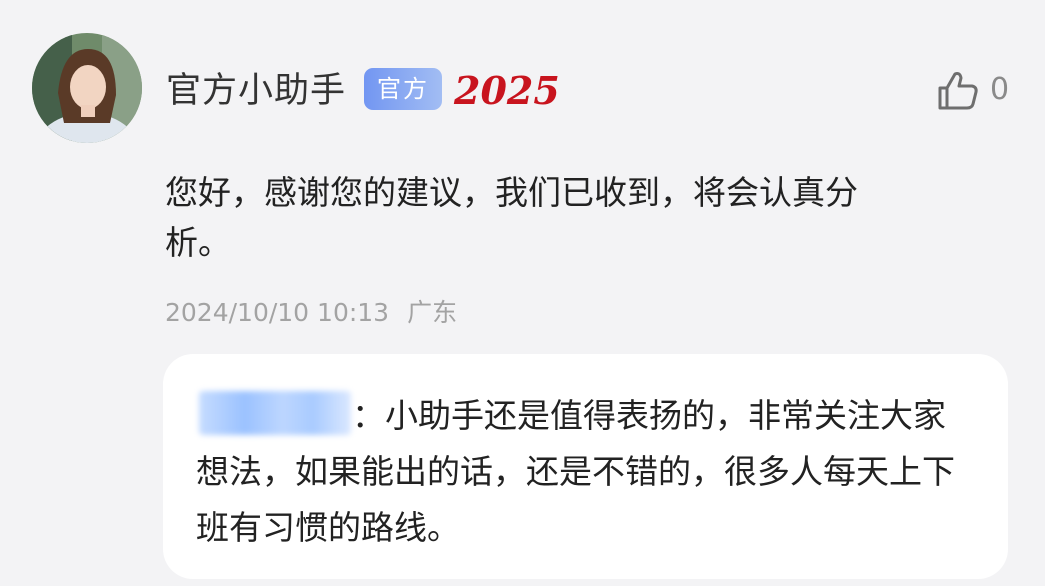  What do you see at coordinates (403, 89) in the screenshot?
I see `official-badge: 官方` at bounding box center [403, 89].